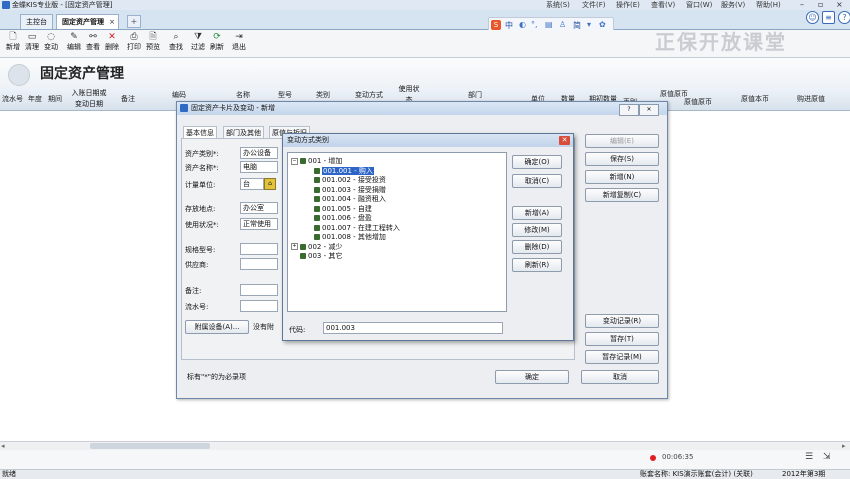 The image size is (850, 479). I want to click on dialog-caption: 固定资产卡片及变动 - 新增, so click(422, 108).